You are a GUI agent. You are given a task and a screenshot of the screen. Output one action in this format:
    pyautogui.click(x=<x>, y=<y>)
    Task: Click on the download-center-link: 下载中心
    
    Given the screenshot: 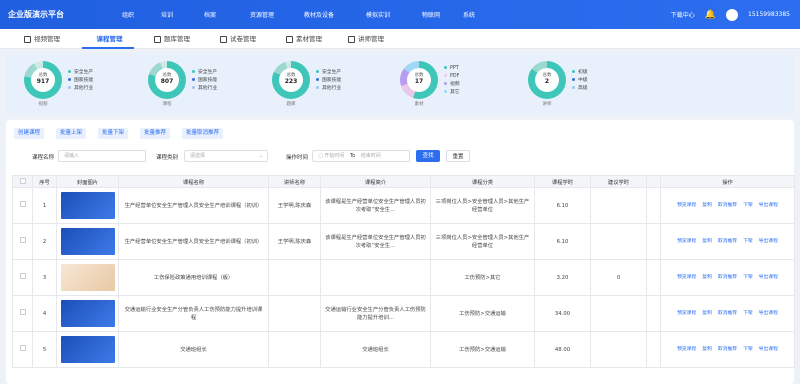 What is the action you would take?
    pyautogui.click(x=683, y=14)
    